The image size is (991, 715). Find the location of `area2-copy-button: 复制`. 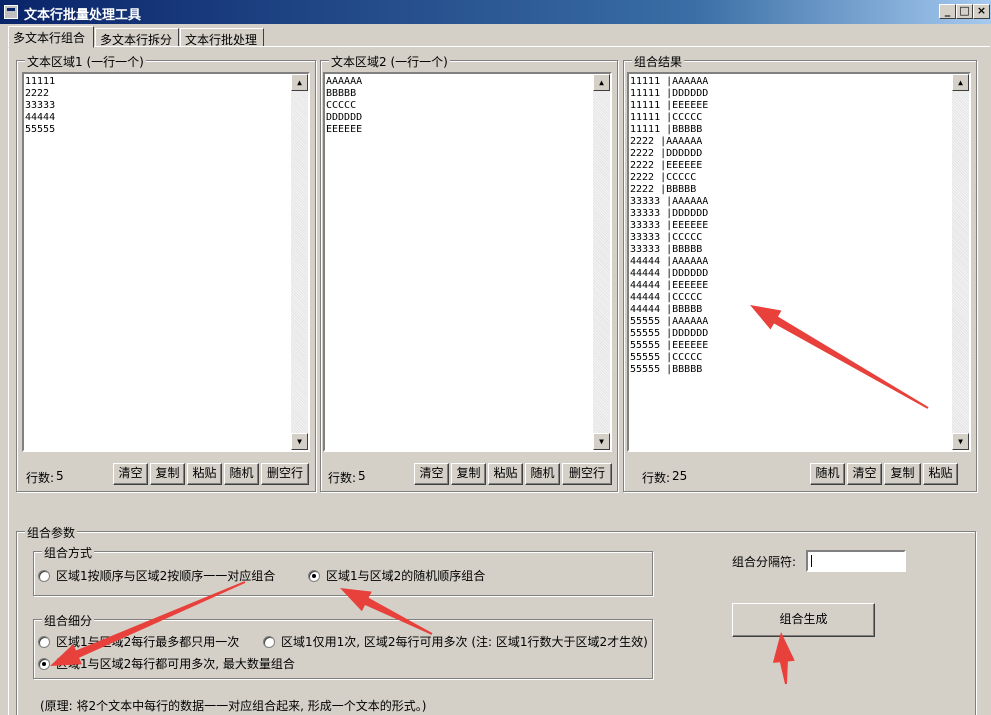

area2-copy-button: 复制 is located at coordinates (468, 474).